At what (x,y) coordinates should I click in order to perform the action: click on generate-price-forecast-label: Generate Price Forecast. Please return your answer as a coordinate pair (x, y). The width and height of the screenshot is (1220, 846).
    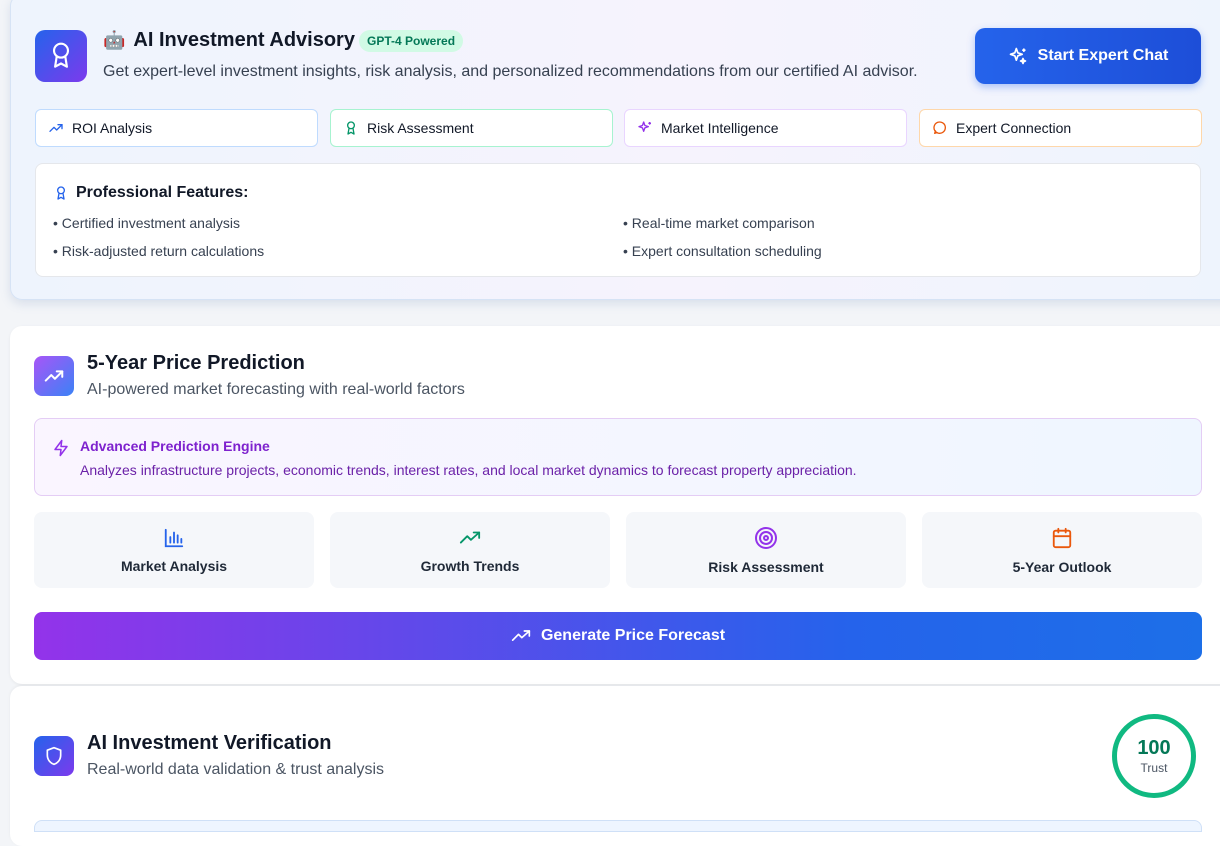
    Looking at the image, I should click on (633, 635).